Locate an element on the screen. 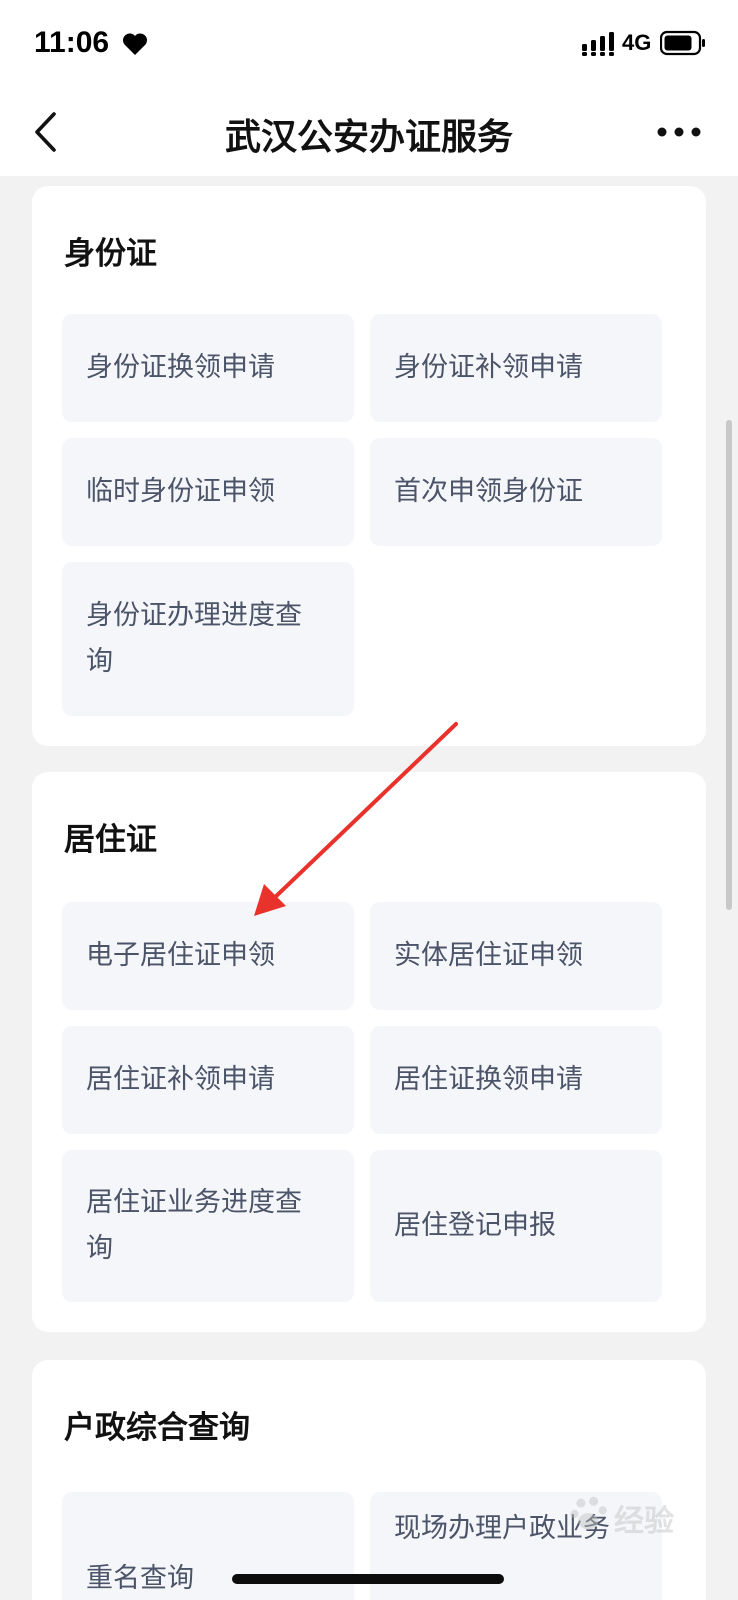 This screenshot has width=738, height=1600. tile-label-line: 居住证业务进度查 is located at coordinates (194, 1202).